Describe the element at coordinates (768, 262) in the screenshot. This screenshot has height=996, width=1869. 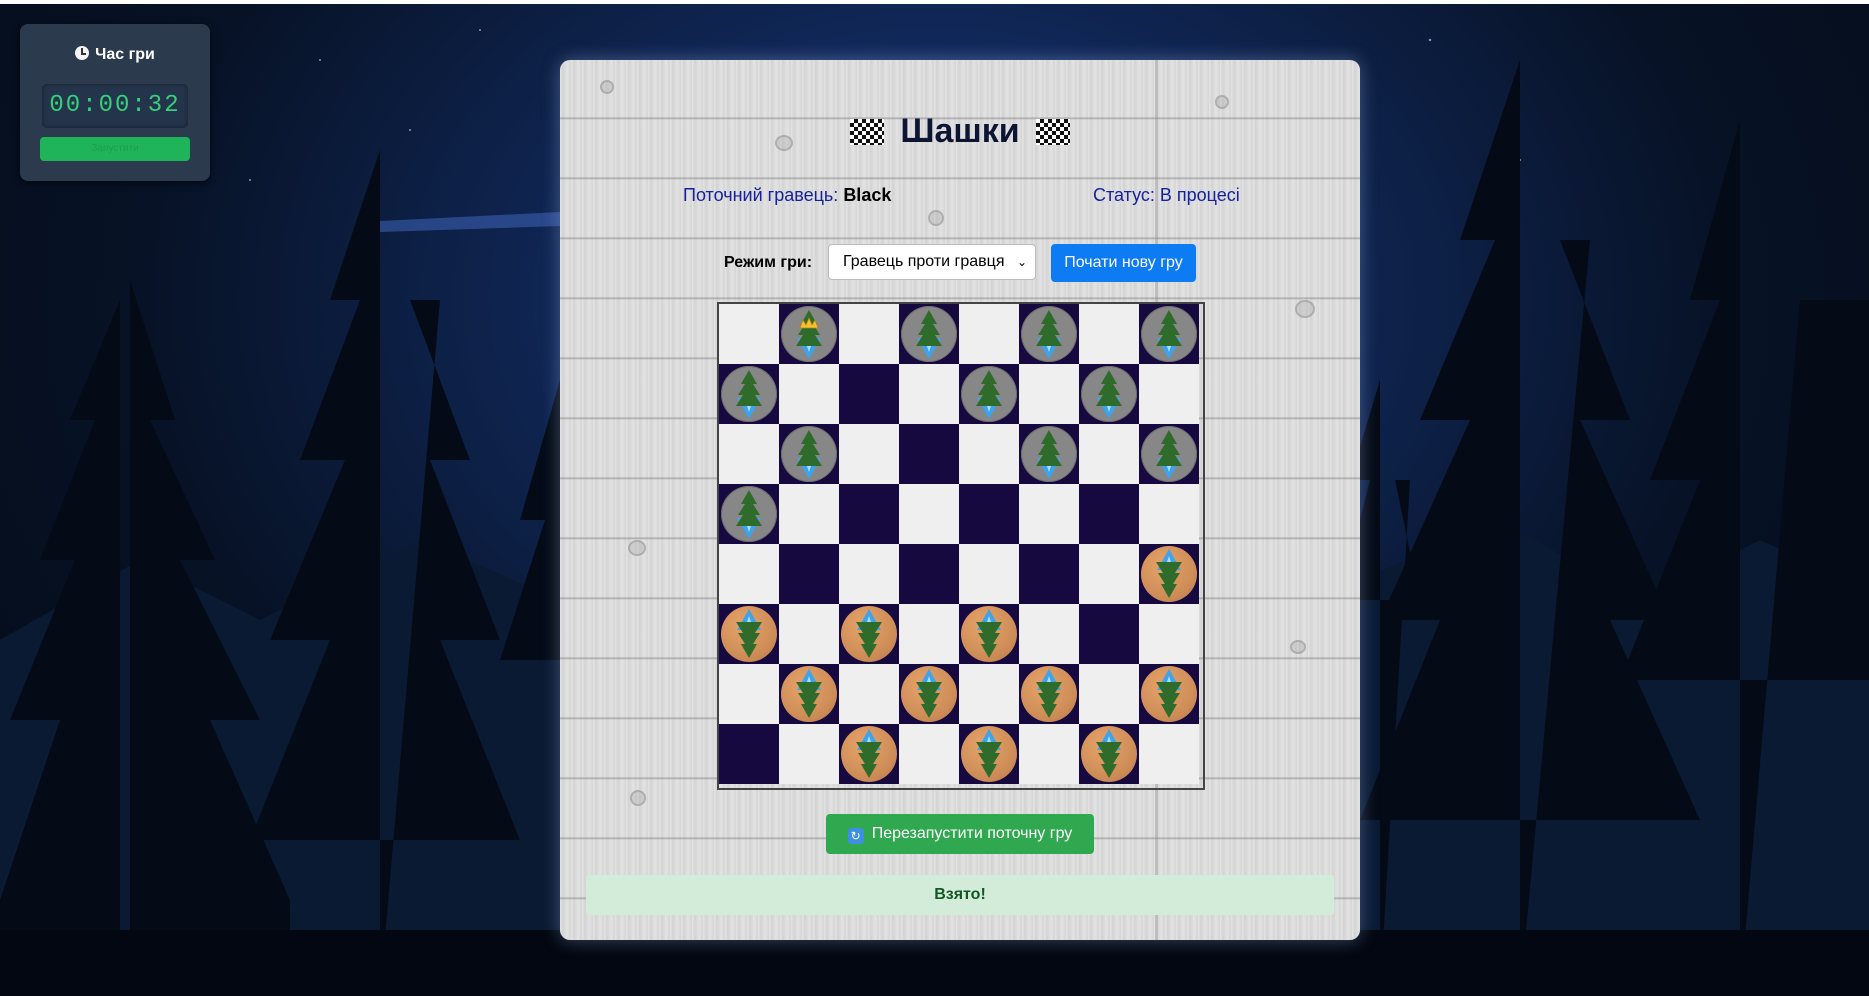
I see `mode-label: Режим гри:` at that location.